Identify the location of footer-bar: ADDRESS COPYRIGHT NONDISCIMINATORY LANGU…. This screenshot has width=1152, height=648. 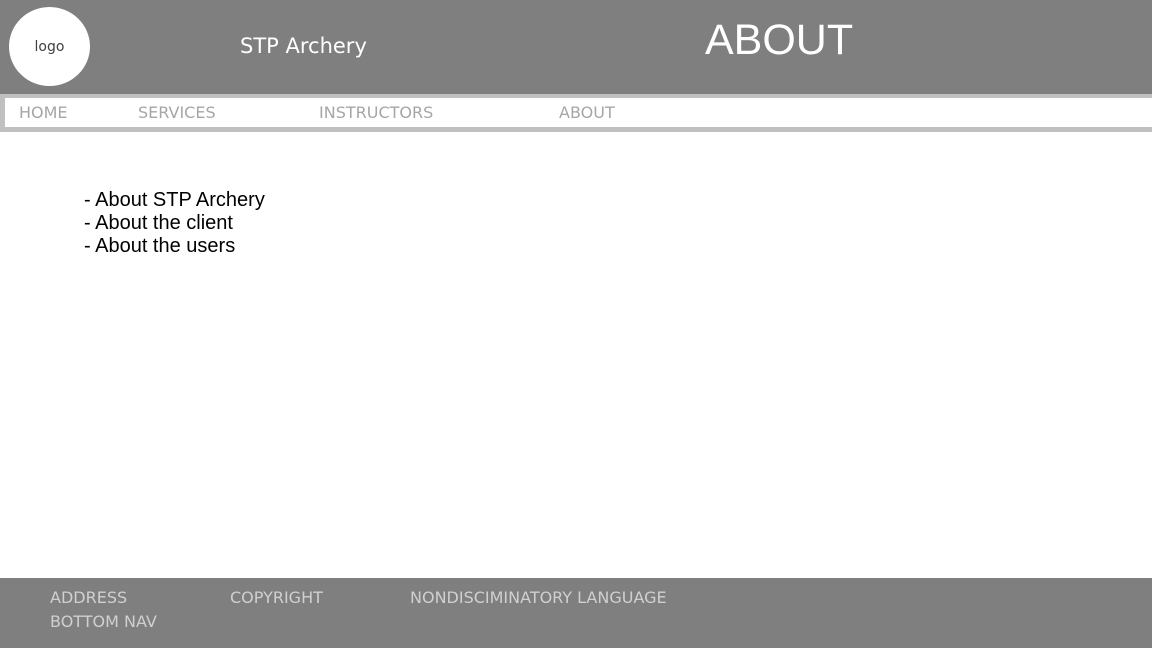
(576, 613).